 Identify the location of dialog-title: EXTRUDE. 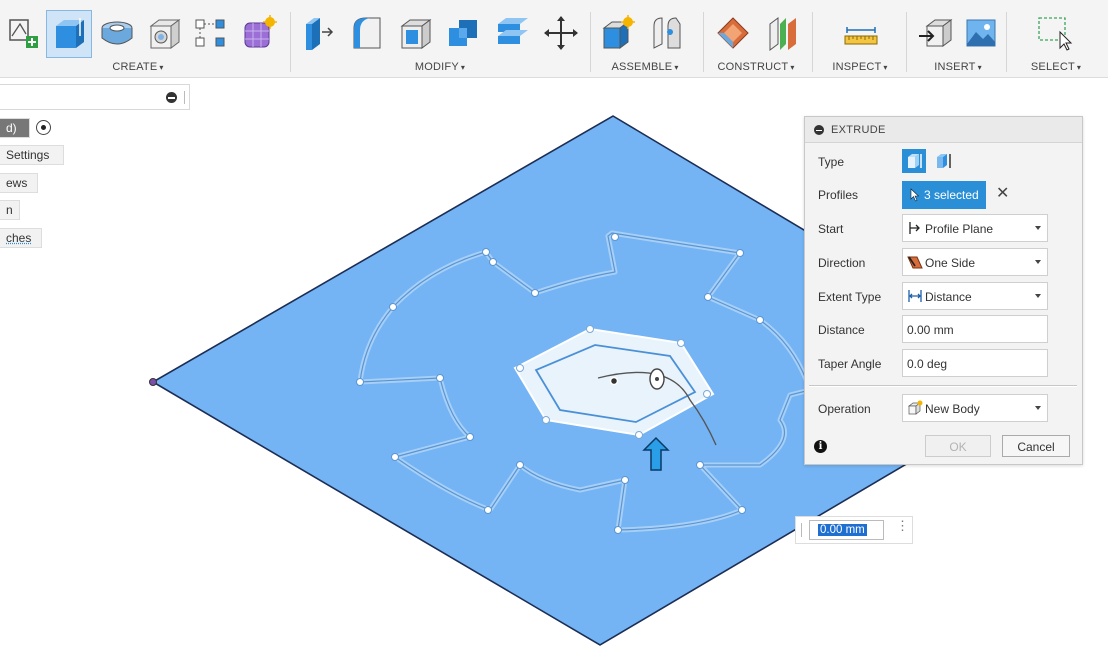
(858, 130).